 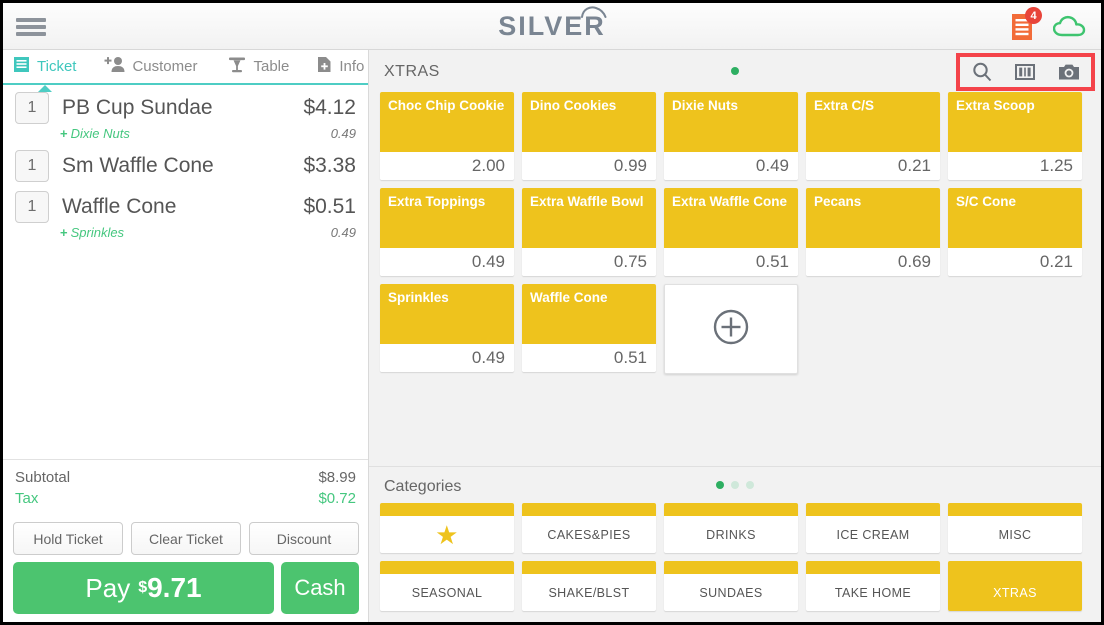 What do you see at coordinates (92, 232) in the screenshot?
I see `modifier-name: + Sprinkles` at bounding box center [92, 232].